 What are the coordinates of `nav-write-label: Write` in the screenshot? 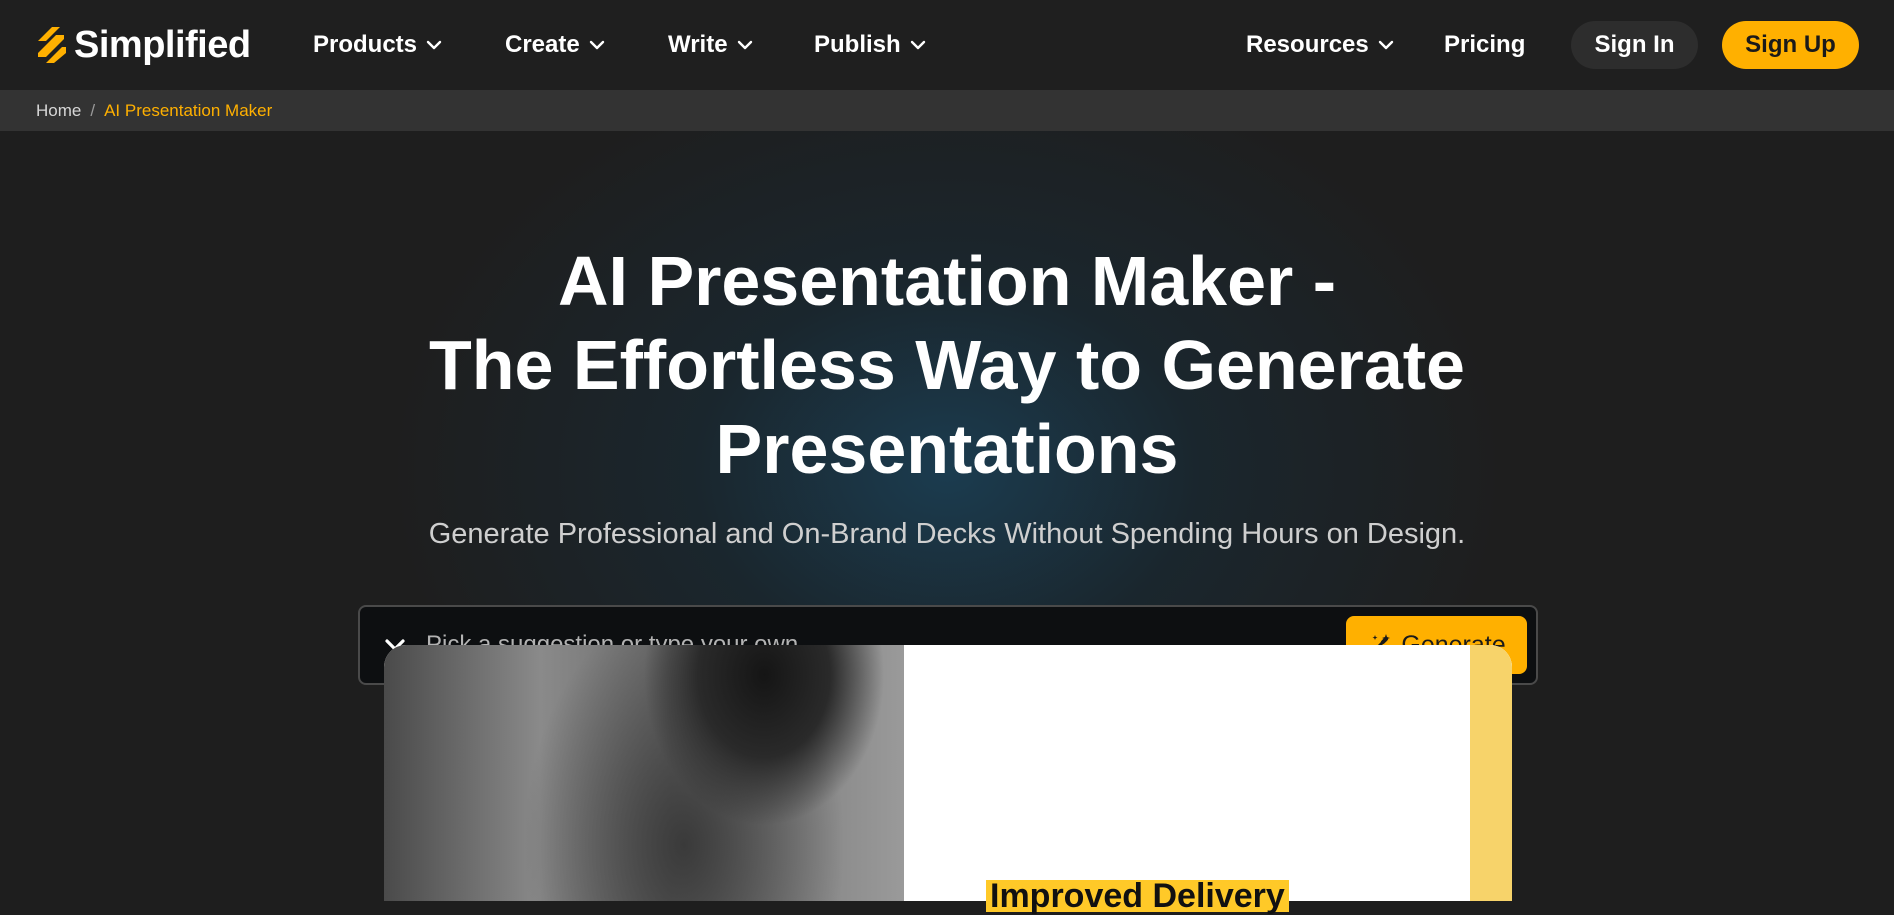 It's located at (698, 44).